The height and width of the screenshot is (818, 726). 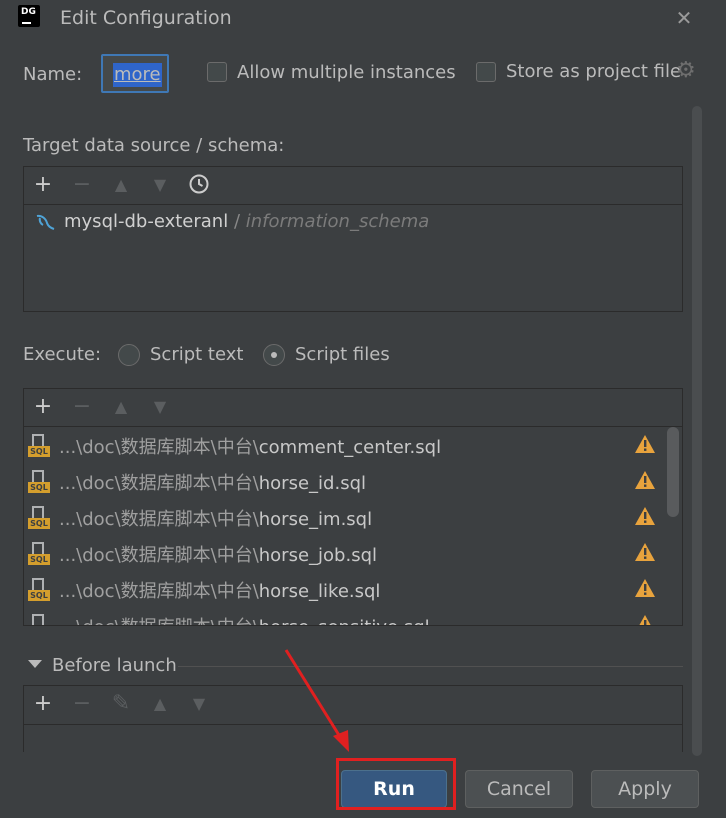 What do you see at coordinates (350, 447) in the screenshot?
I see `file-name: comment_center.sql` at bounding box center [350, 447].